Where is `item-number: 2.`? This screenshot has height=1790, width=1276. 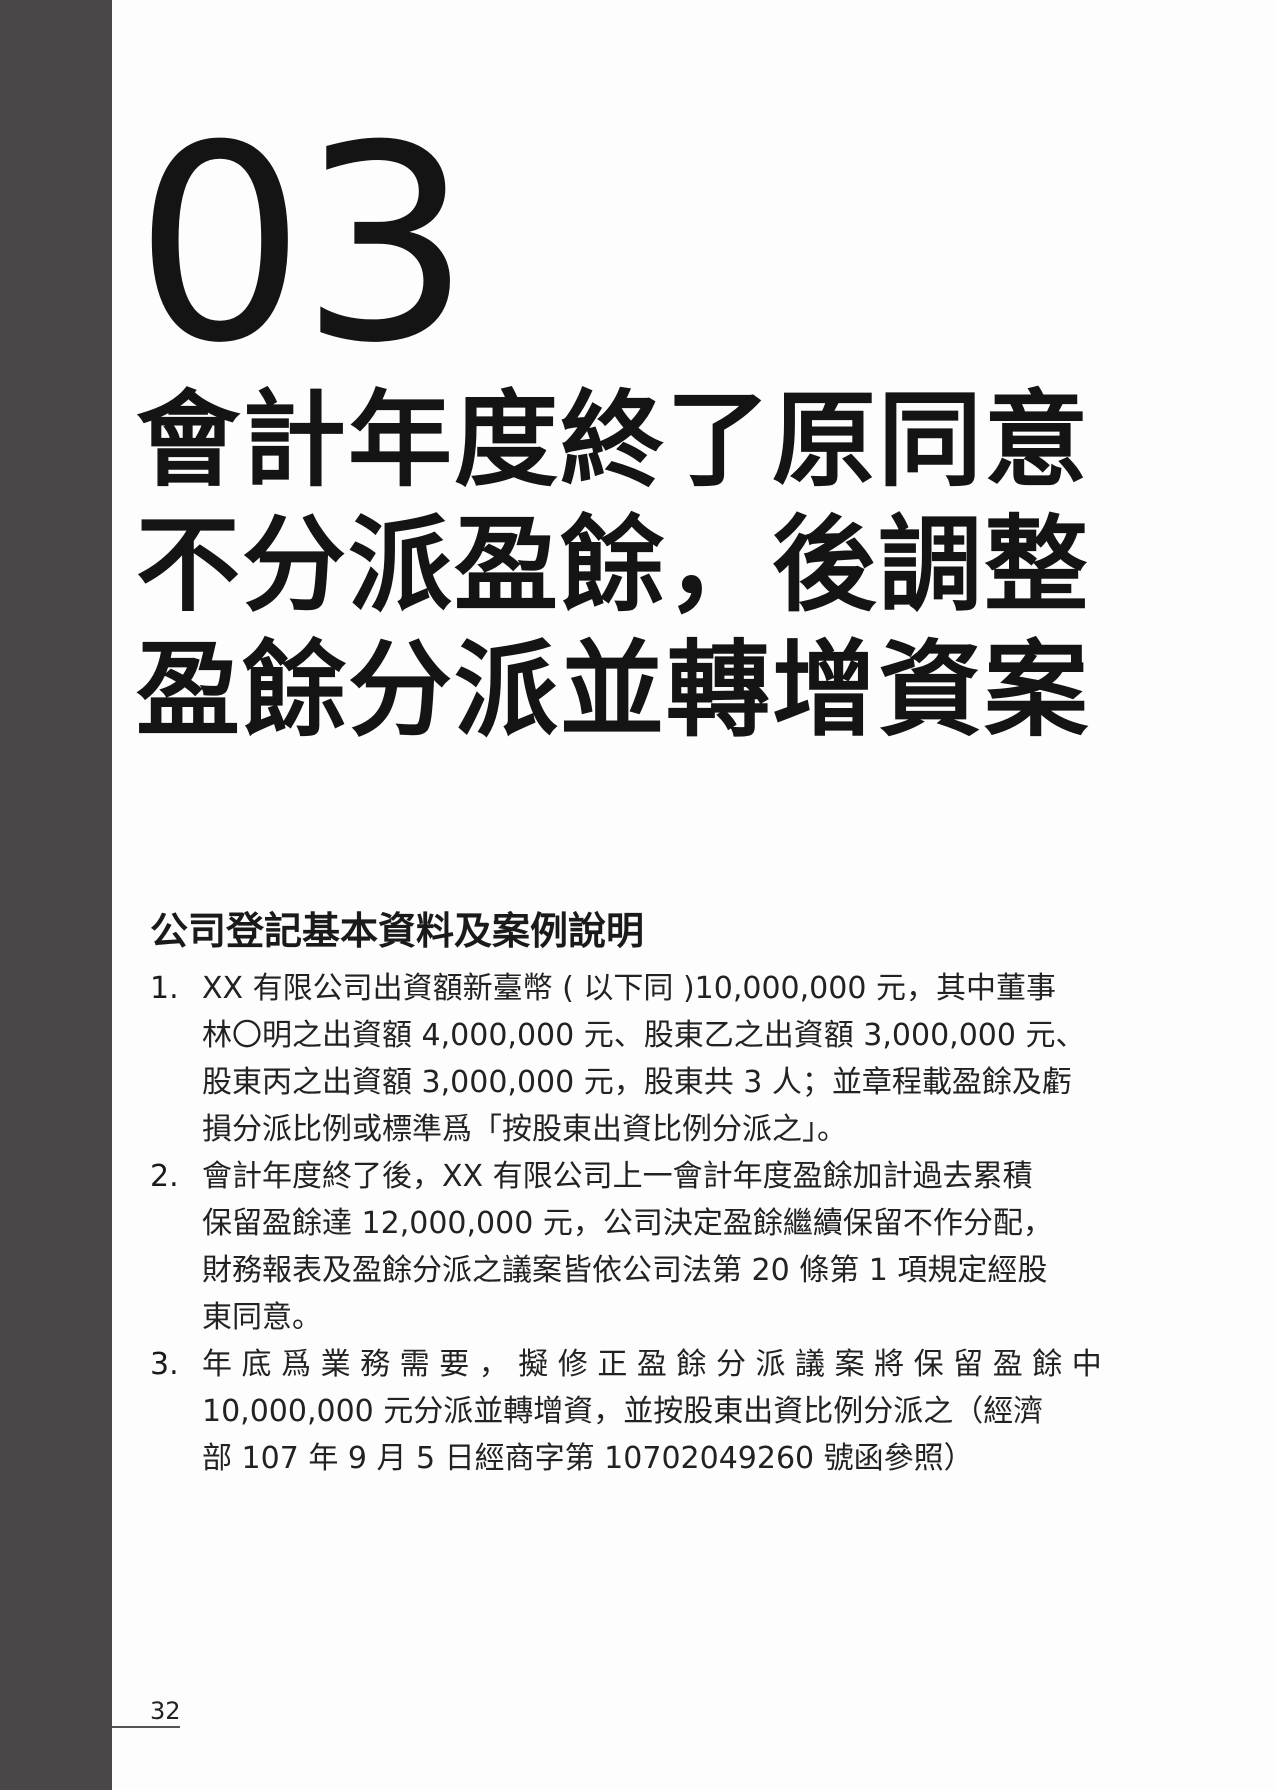 item-number: 2. is located at coordinates (164, 1176).